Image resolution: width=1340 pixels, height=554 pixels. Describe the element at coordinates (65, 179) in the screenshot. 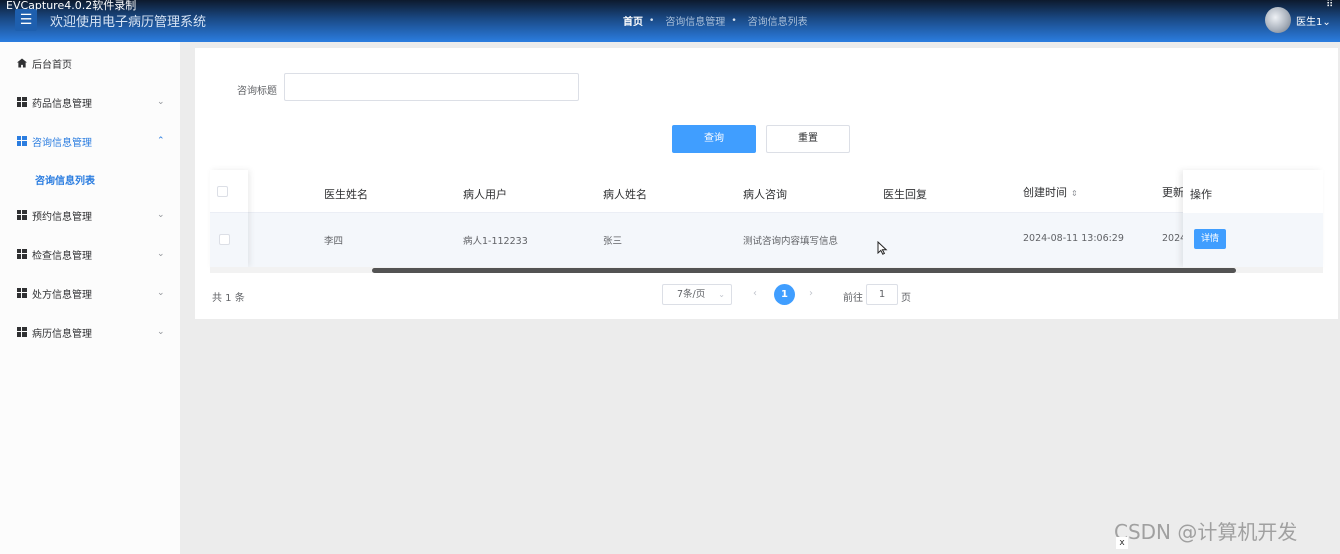

I see `sidebar-subitem-consult-list: 咨询信息列表` at that location.